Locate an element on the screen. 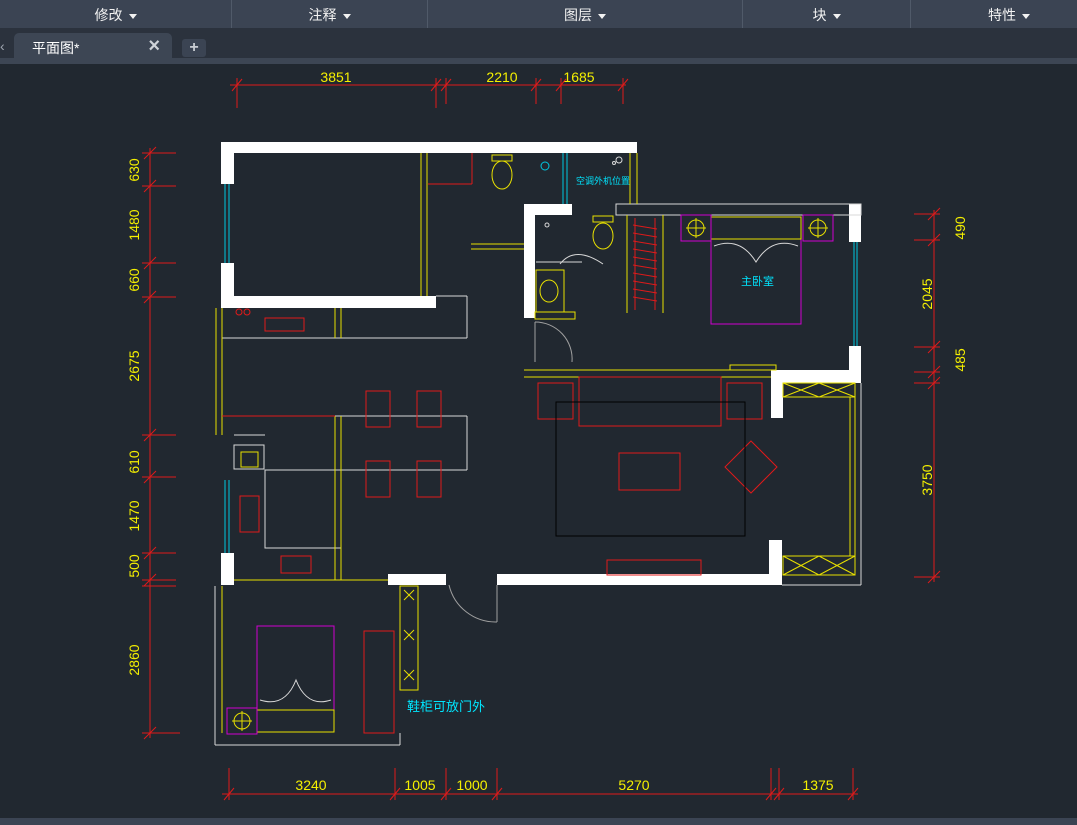 The height and width of the screenshot is (825, 1077). label-master-bedroom: 主卧室 is located at coordinates (757, 281).